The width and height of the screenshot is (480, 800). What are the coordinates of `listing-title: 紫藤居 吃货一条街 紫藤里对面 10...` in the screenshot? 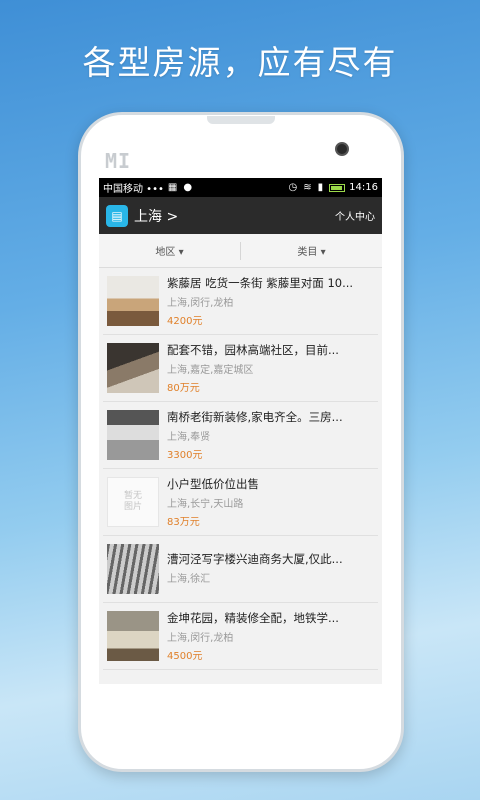 It's located at (260, 283).